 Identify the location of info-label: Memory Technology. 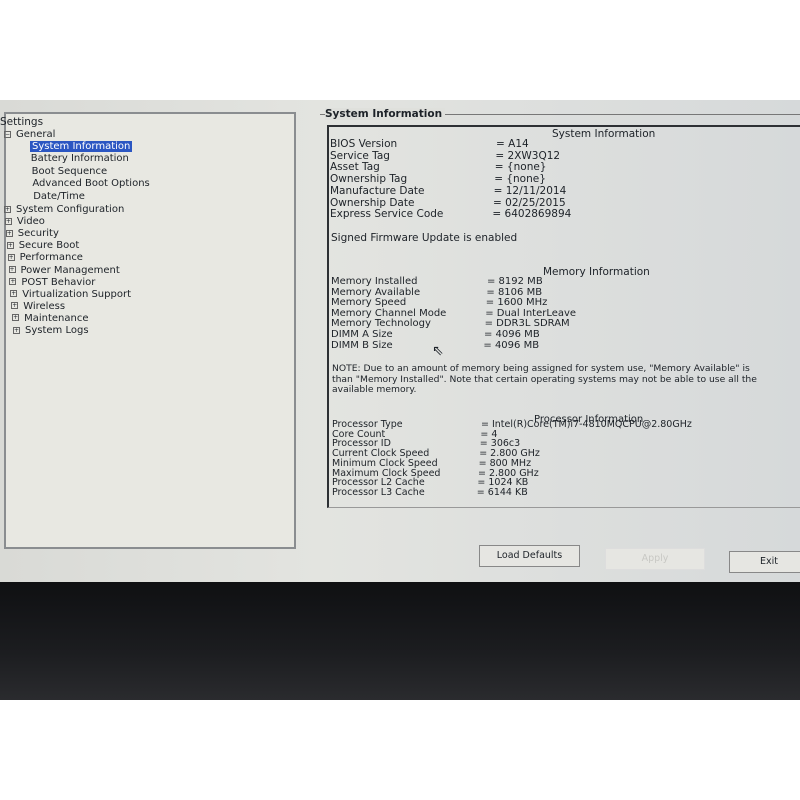
(381, 324).